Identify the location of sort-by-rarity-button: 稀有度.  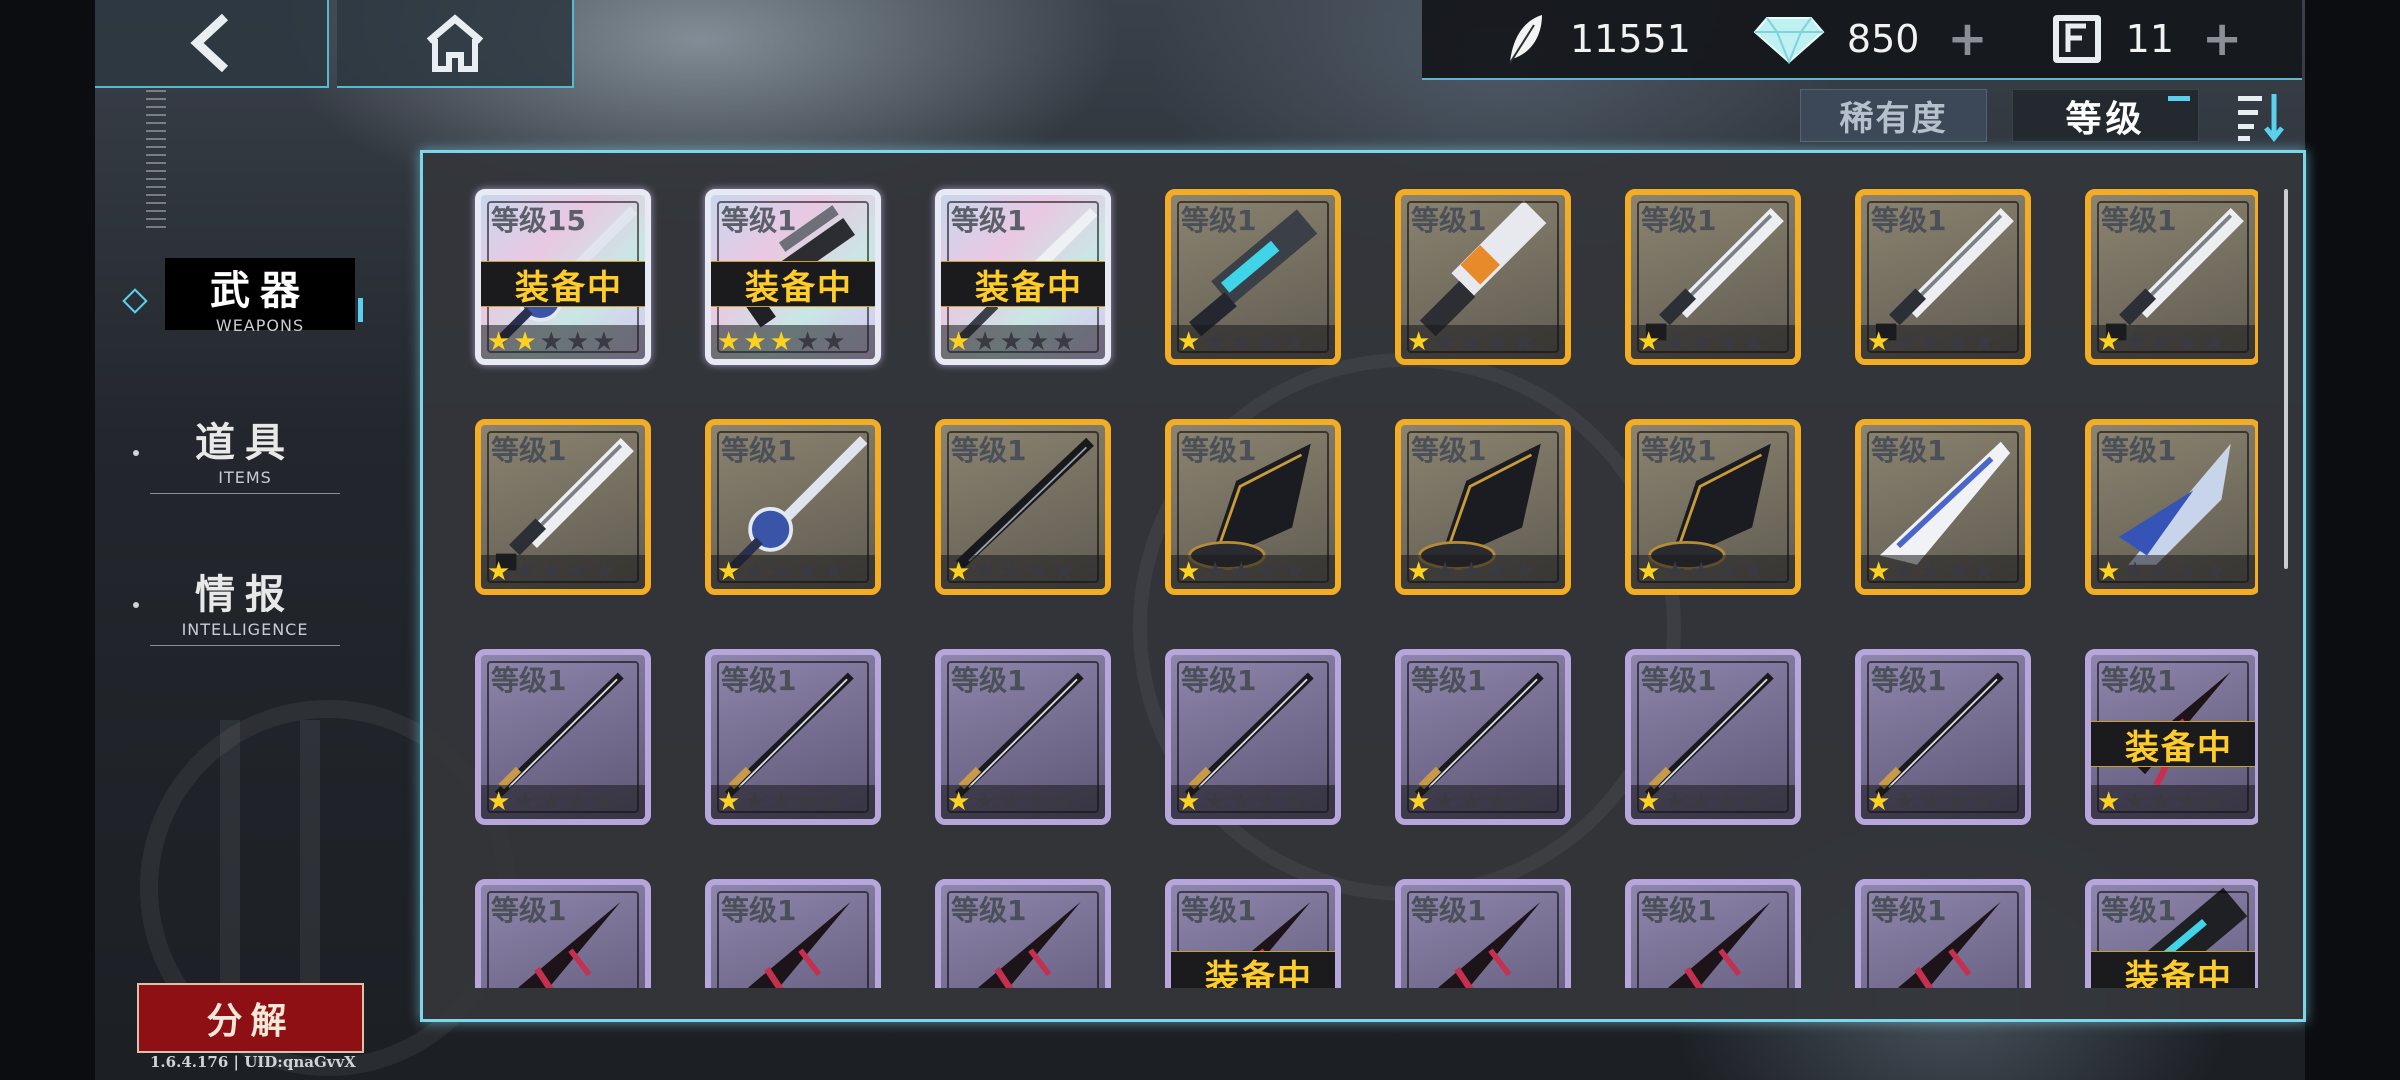
(1893, 115).